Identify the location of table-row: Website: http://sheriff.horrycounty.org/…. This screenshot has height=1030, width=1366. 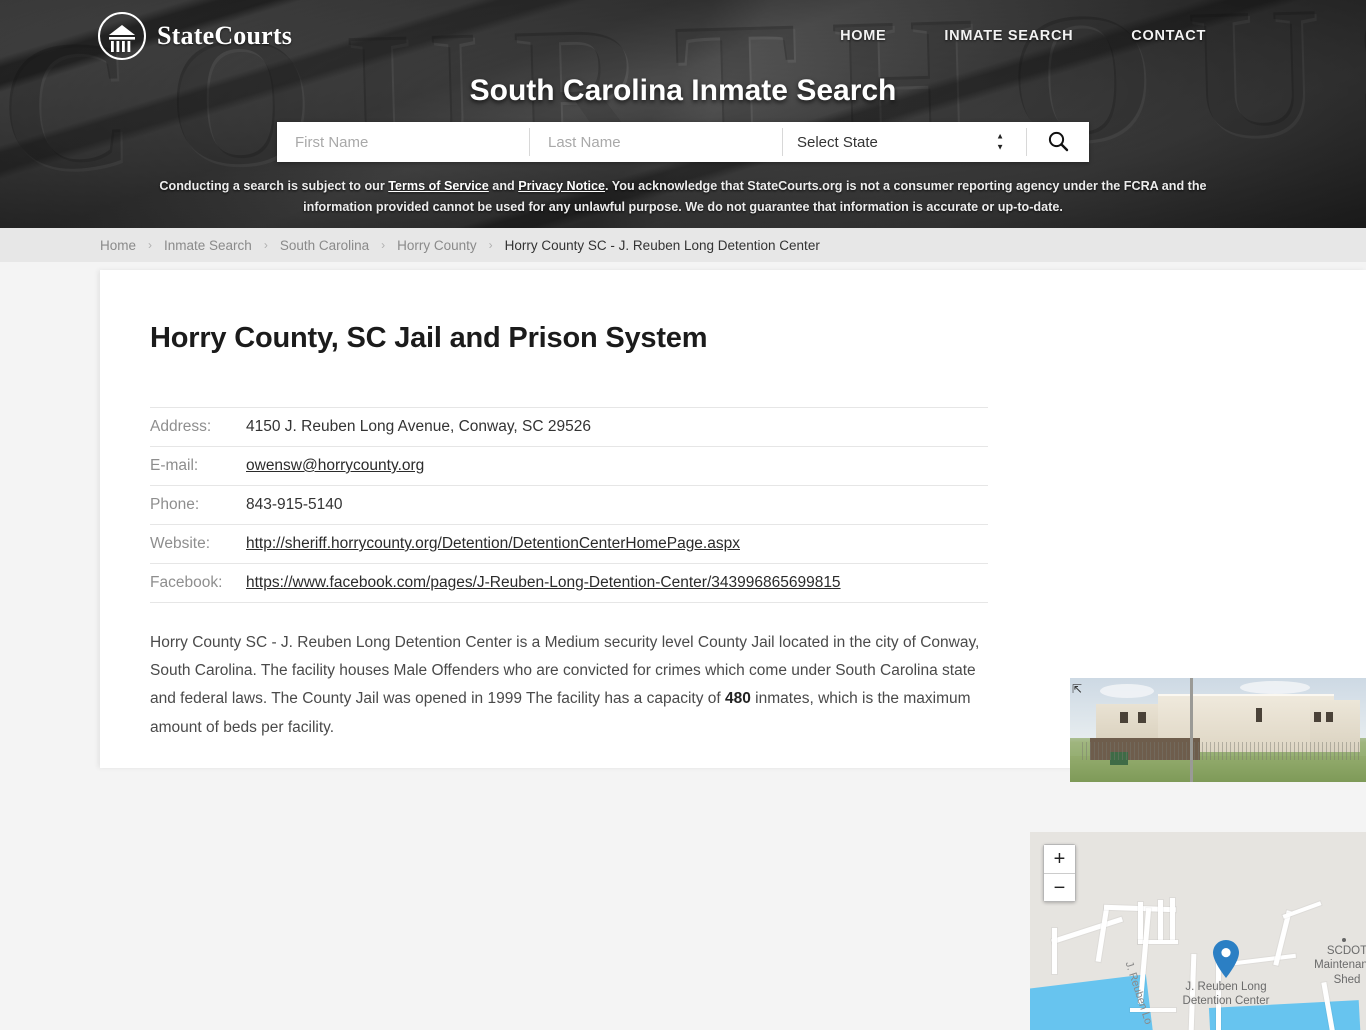
(569, 544).